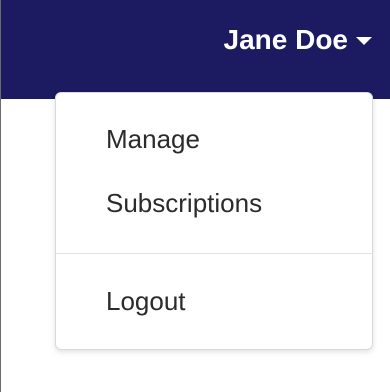 The width and height of the screenshot is (390, 392). I want to click on menu-divider, so click(214, 253).